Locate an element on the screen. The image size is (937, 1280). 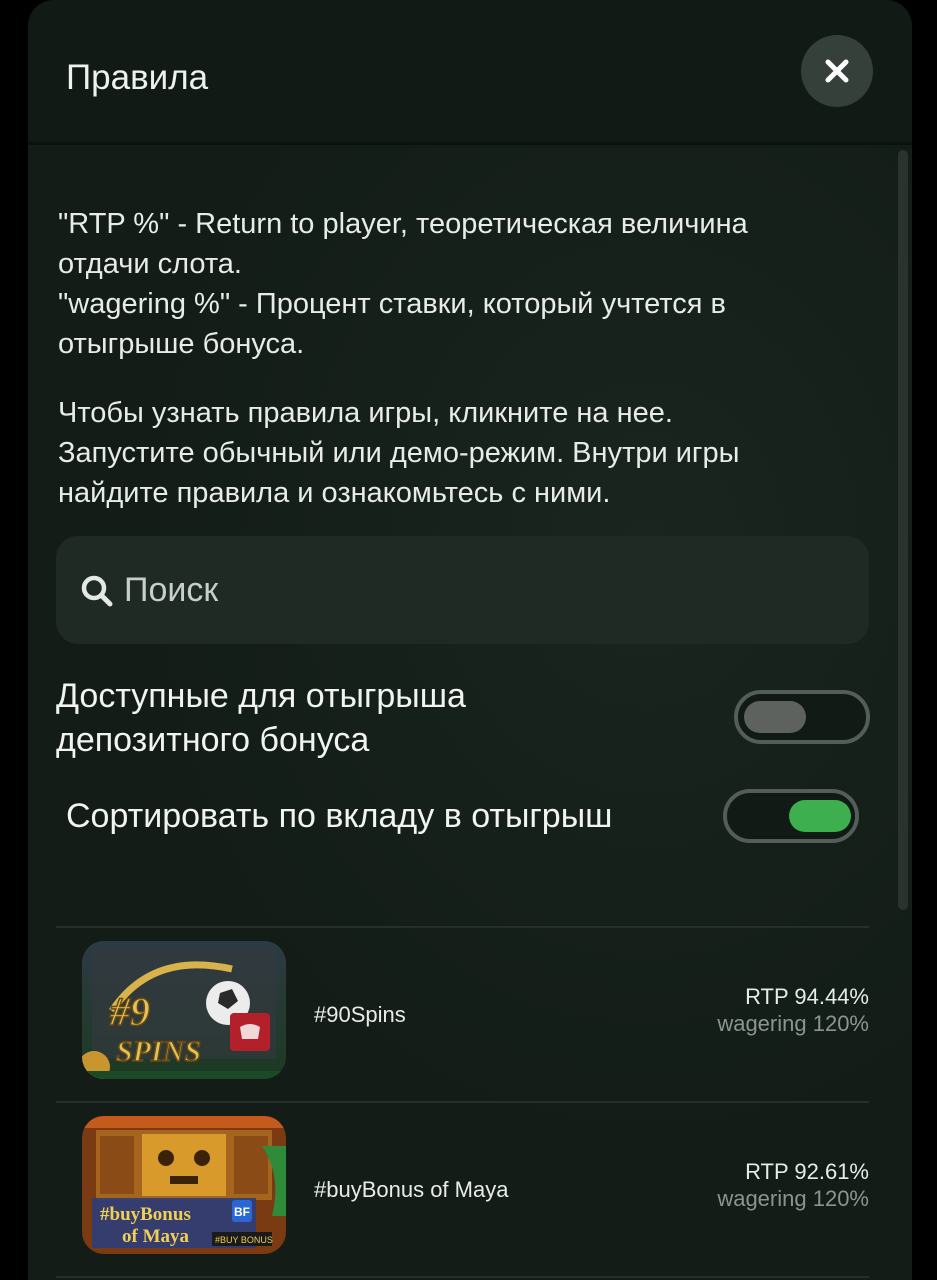
svg-text: of Maya is located at coordinates (156, 1236).